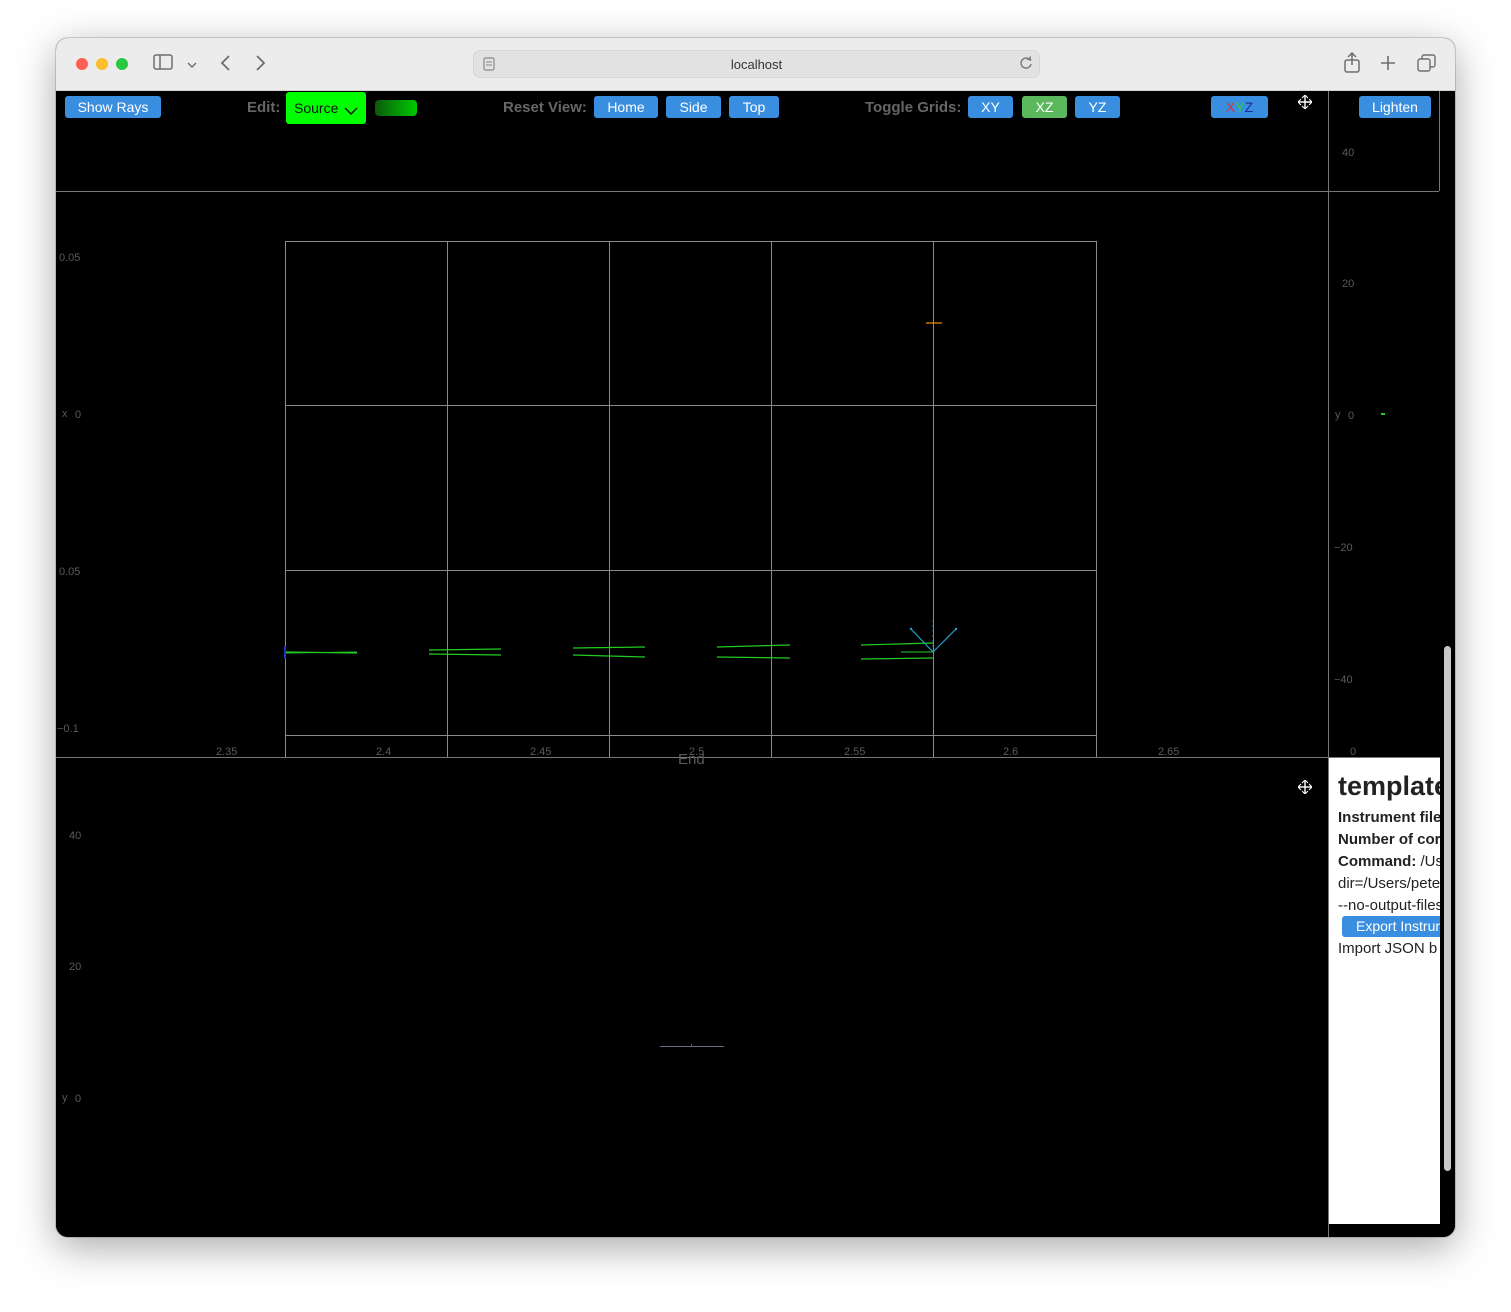  I want to click on instrument-file-label: Instrument file, so click(1389, 817).